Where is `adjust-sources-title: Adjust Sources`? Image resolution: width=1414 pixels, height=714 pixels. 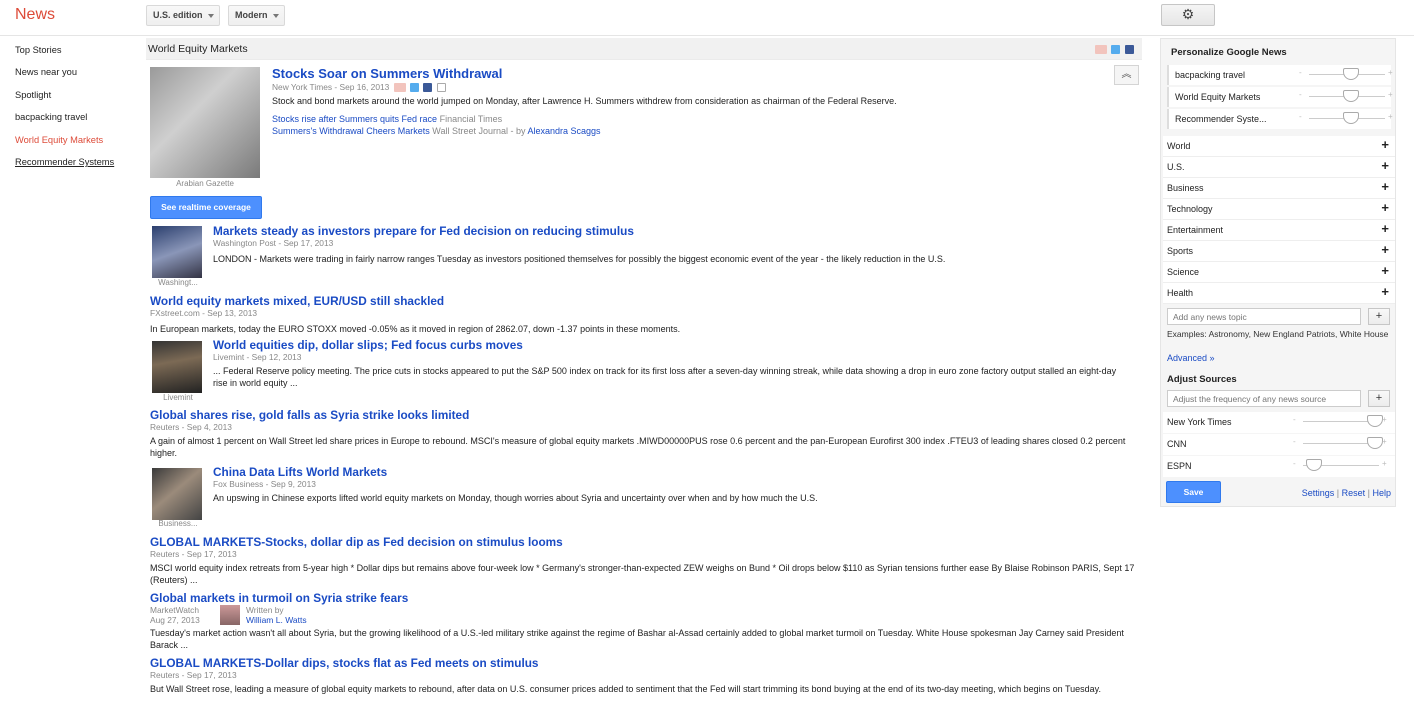
adjust-sources-title: Adjust Sources is located at coordinates (1202, 379).